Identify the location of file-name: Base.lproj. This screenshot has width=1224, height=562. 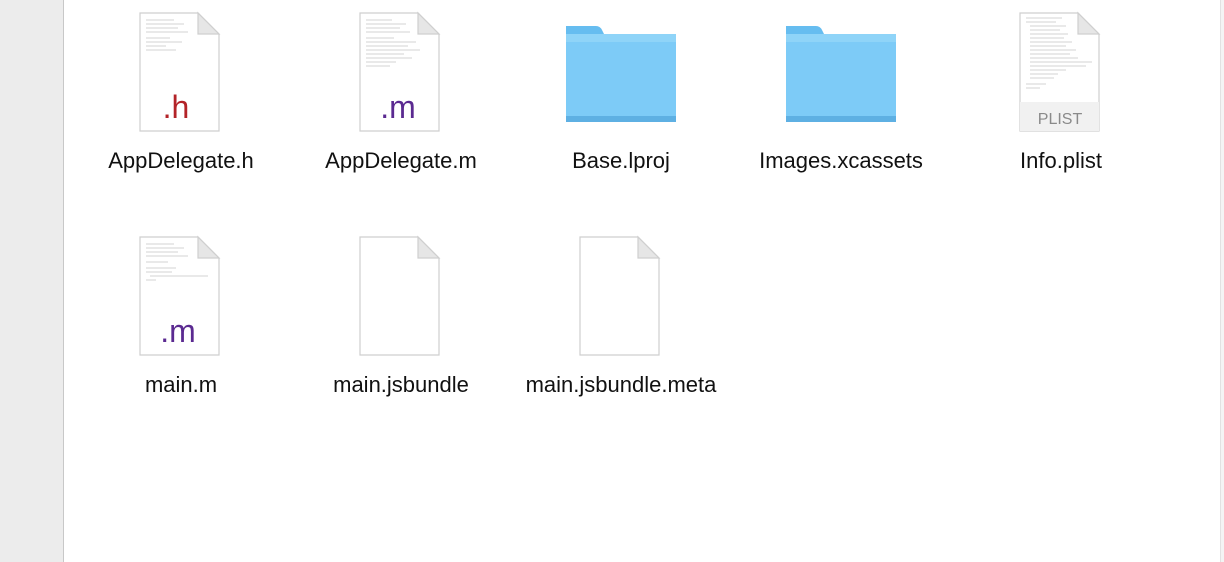
(621, 160).